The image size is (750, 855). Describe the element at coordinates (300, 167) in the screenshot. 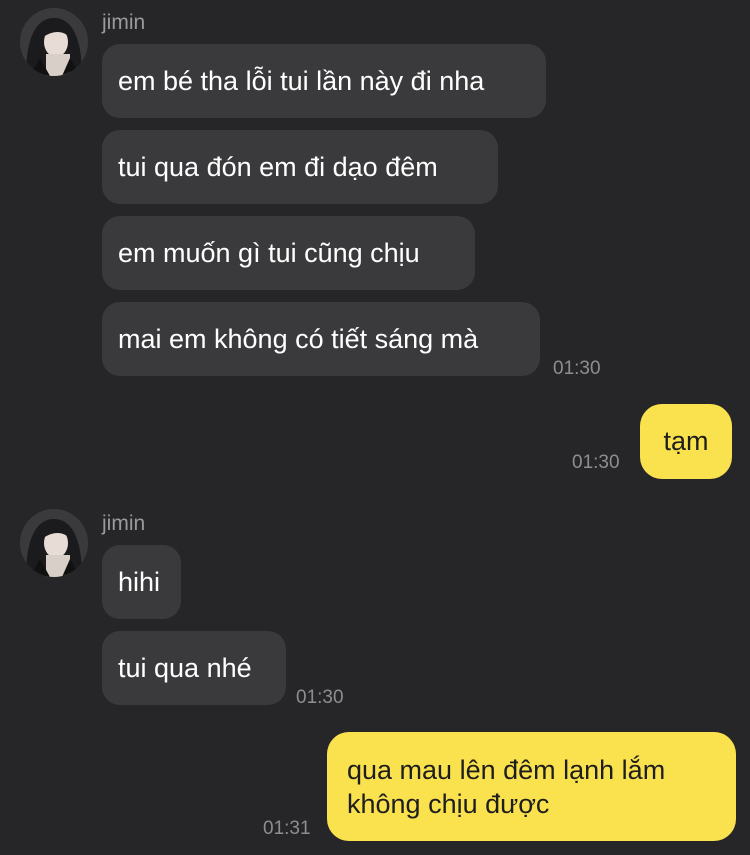

I see `message-bubble: tui qua đón em đi dạo đêm` at that location.